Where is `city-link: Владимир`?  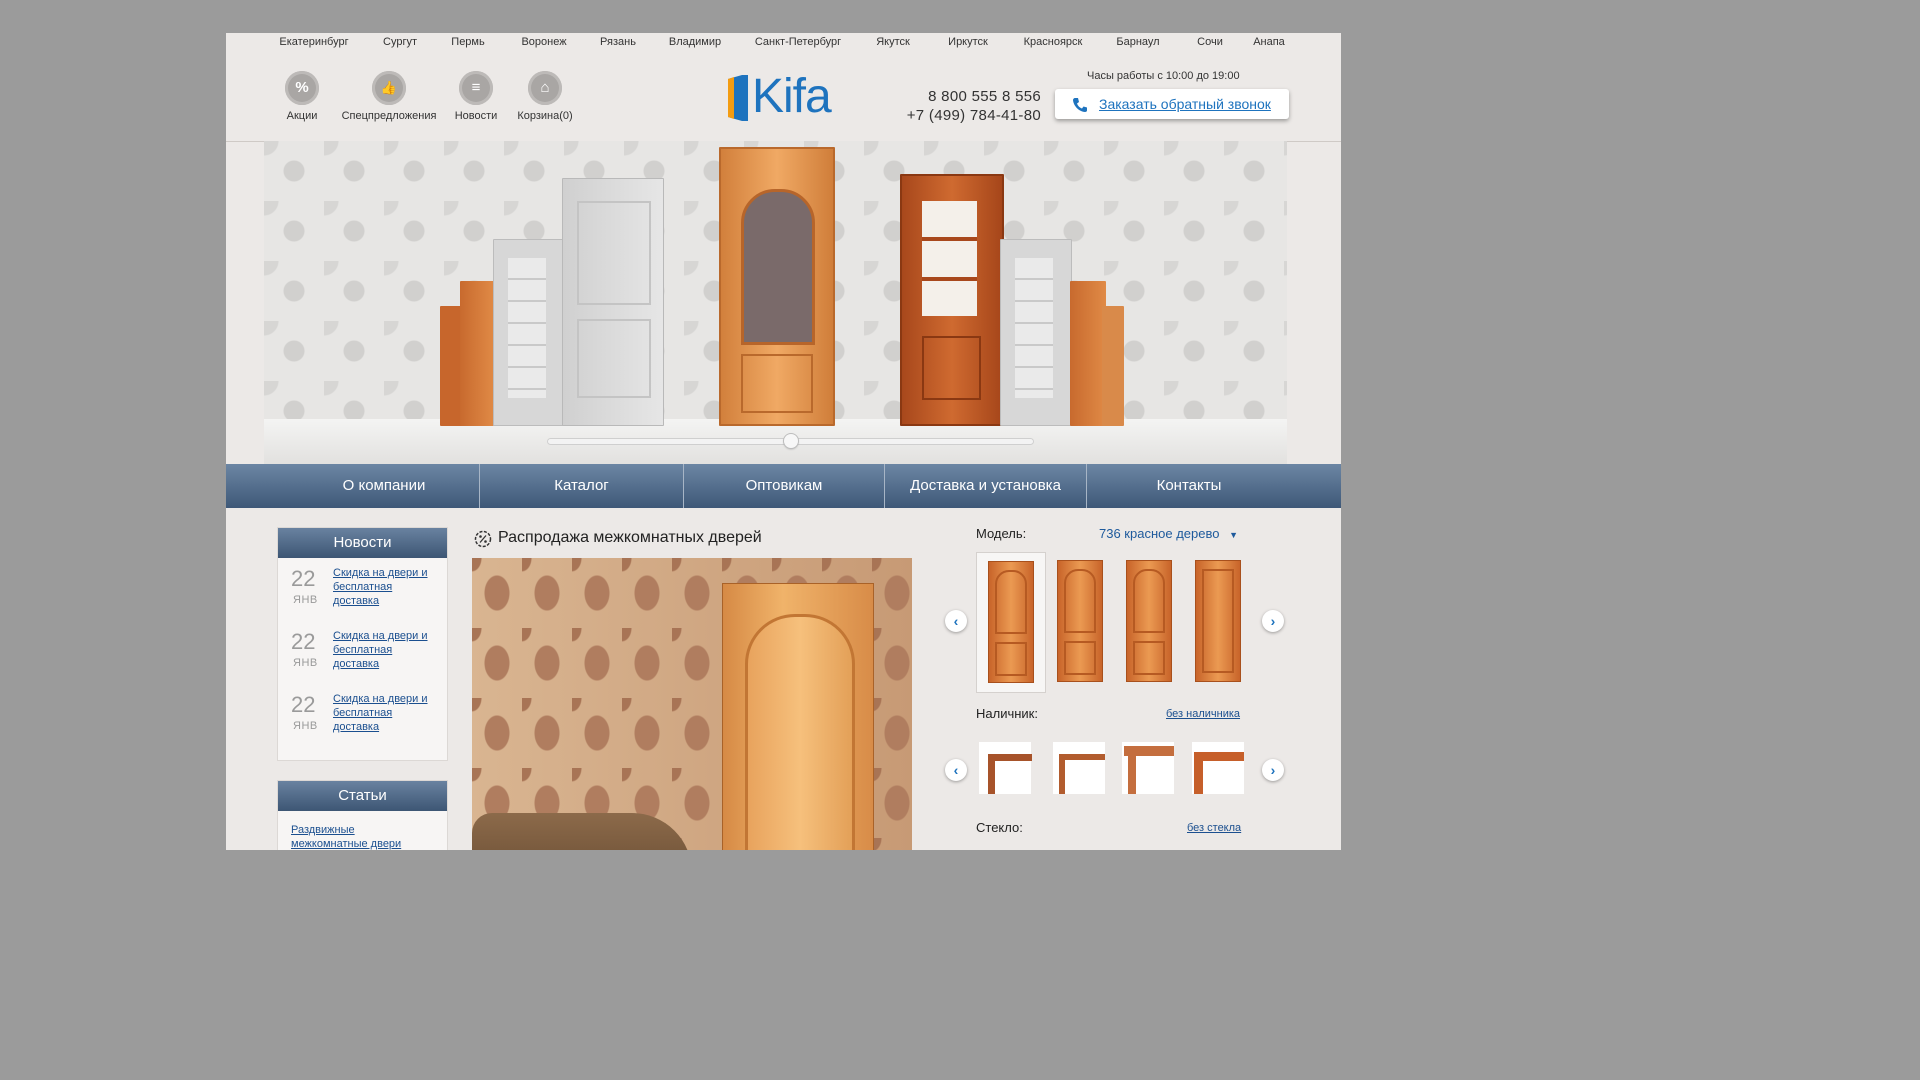 city-link: Владимир is located at coordinates (695, 42).